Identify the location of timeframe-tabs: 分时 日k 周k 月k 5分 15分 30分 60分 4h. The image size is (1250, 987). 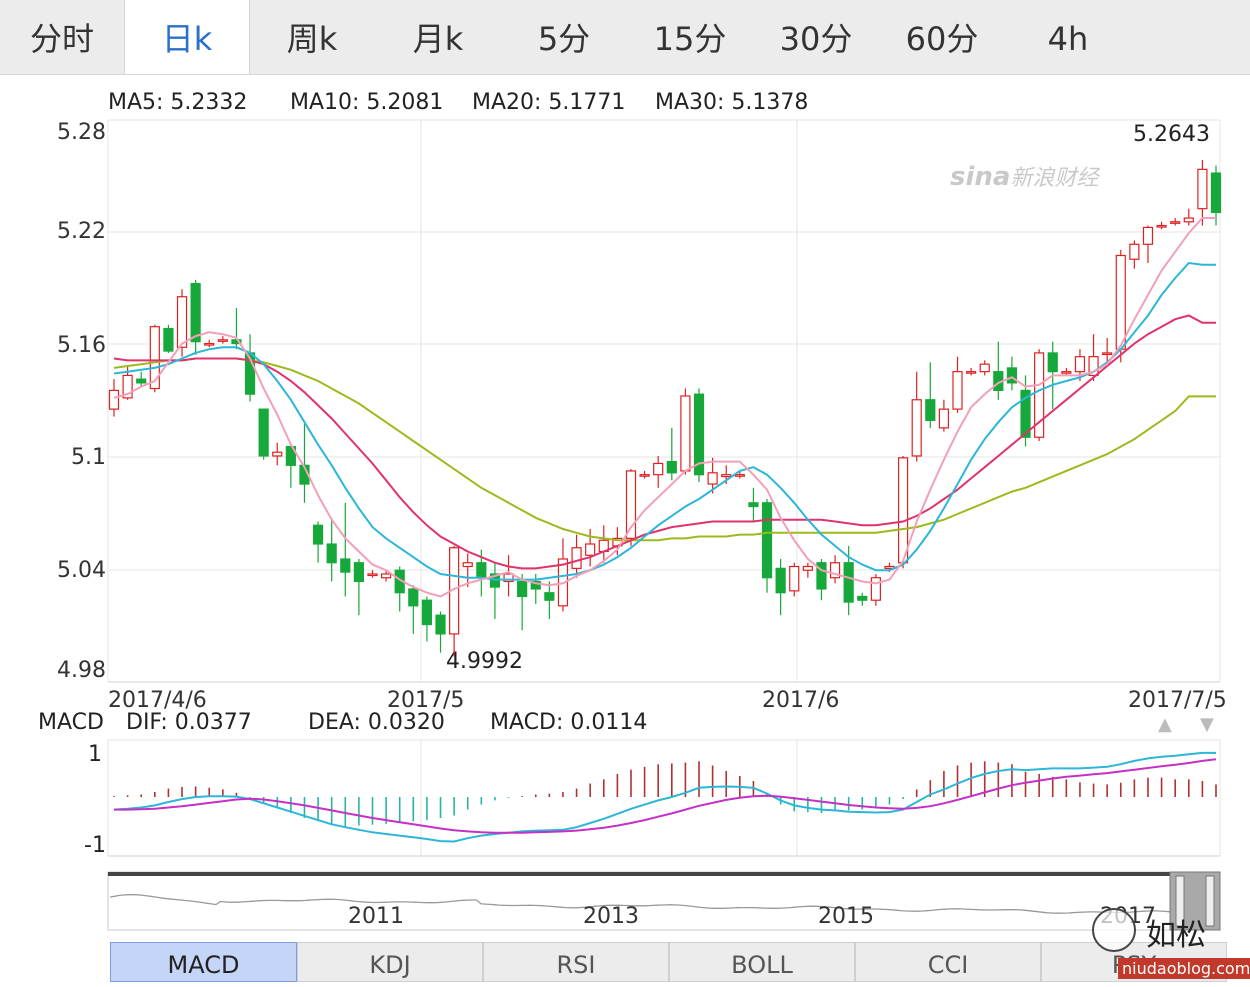
(625, 37).